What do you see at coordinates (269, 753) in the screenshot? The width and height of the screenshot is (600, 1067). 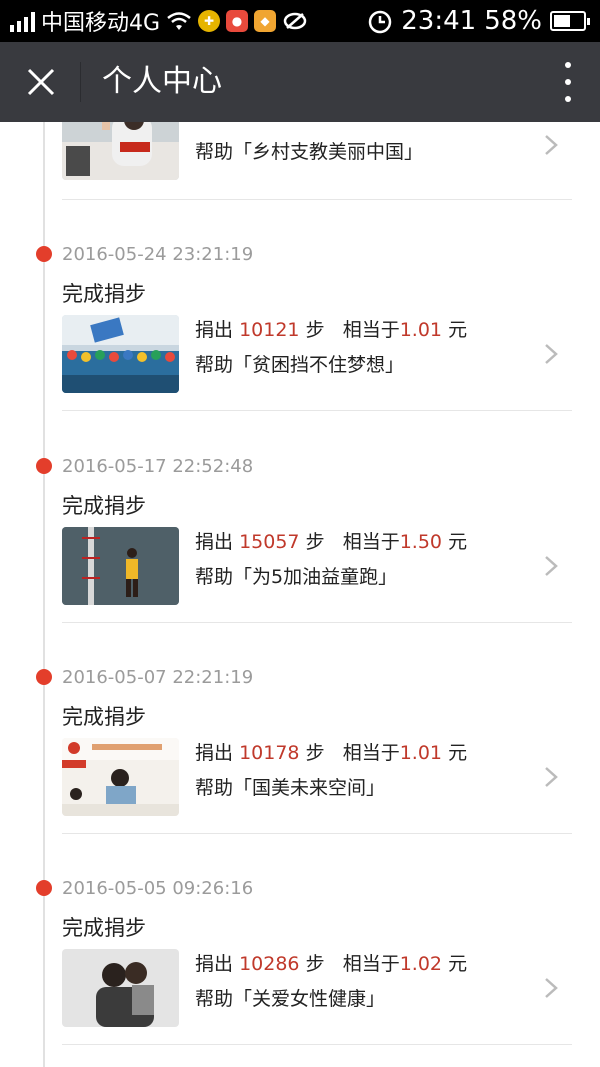 I see `steps-value: 10178` at bounding box center [269, 753].